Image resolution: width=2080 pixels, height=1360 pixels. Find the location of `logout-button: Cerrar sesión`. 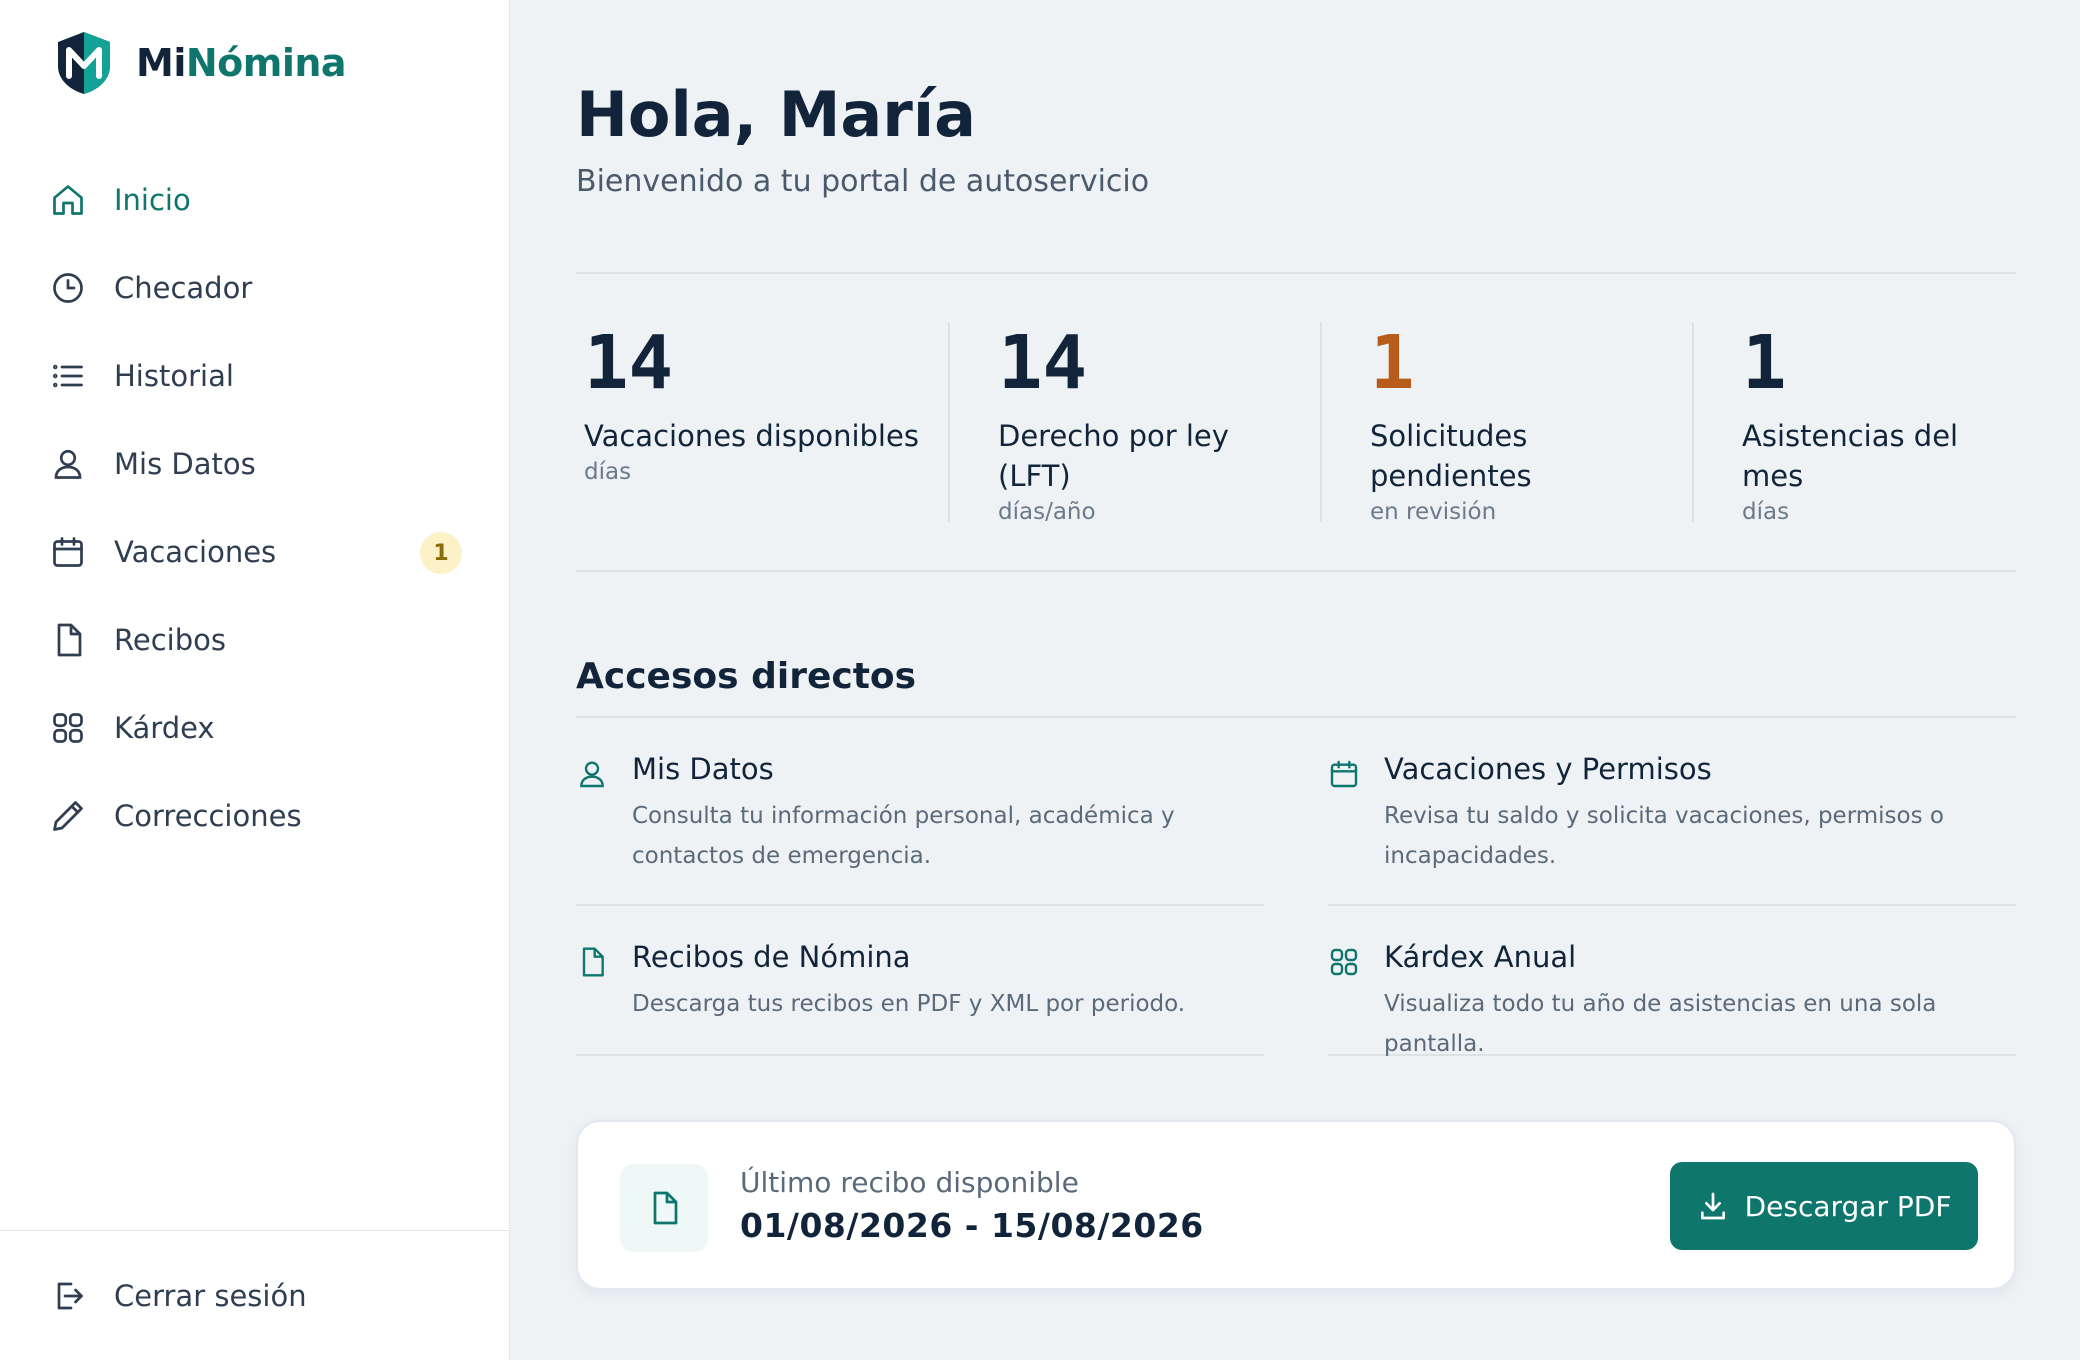

logout-button: Cerrar sesión is located at coordinates (255, 1296).